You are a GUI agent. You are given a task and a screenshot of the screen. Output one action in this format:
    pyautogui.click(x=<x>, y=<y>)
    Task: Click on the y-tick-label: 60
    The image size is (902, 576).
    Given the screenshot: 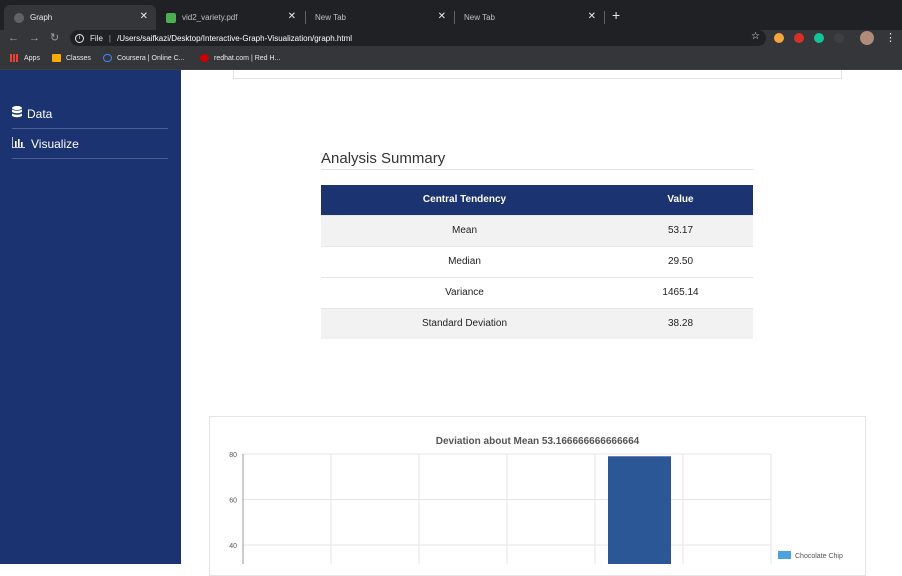 What is the action you would take?
    pyautogui.click(x=233, y=501)
    